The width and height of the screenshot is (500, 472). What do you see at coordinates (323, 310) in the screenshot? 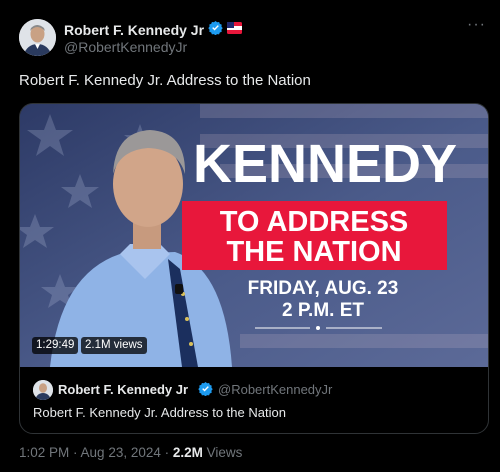
I see `time-text: 2 P.M. ET` at bounding box center [323, 310].